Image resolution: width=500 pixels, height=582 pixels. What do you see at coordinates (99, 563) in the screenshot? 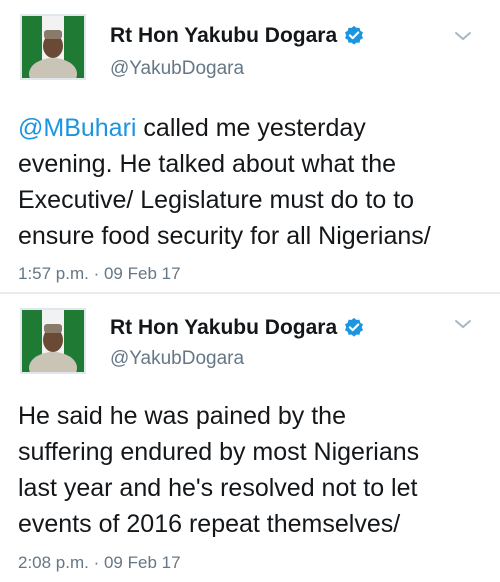
I see `tweet-timestamp: 2:08 p.m. · 09 Feb 17` at bounding box center [99, 563].